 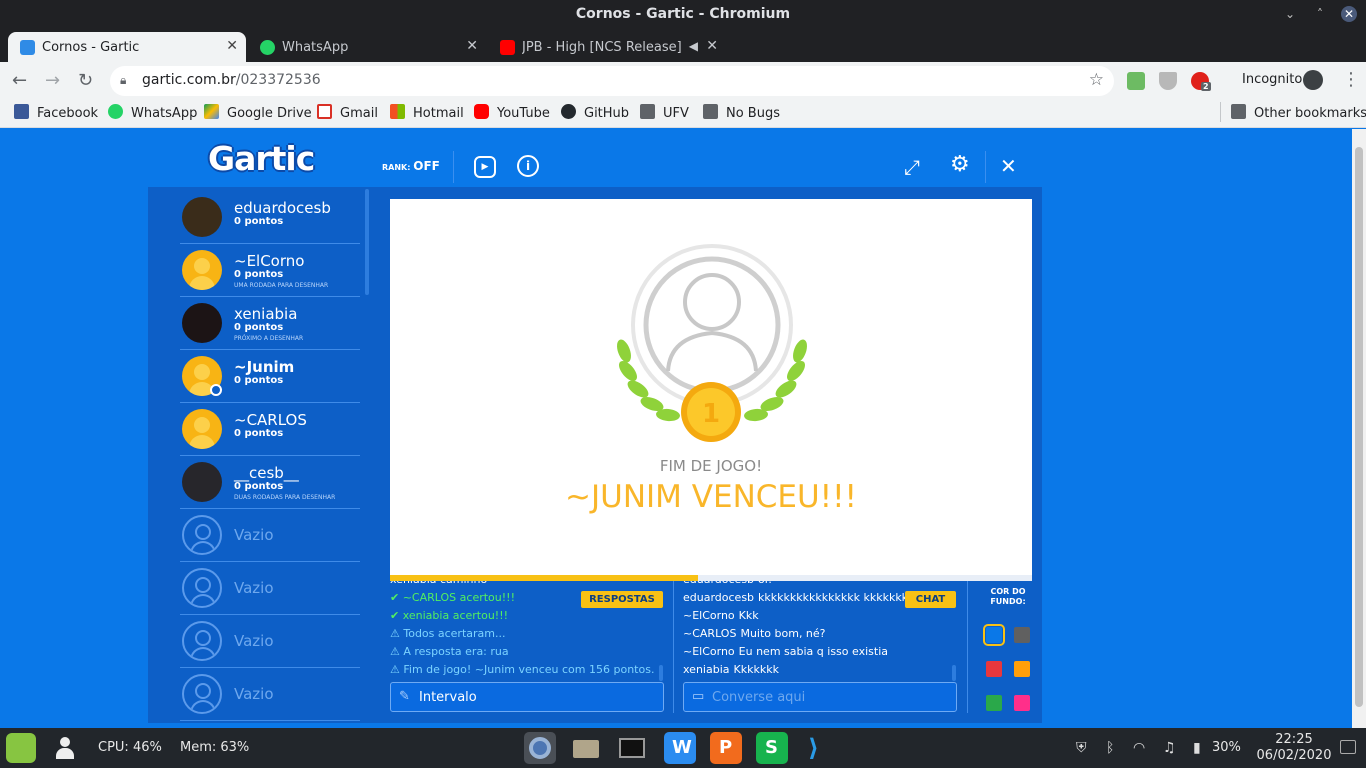 I want to click on bookmark-star-icon: ☆, so click(x=1096, y=80).